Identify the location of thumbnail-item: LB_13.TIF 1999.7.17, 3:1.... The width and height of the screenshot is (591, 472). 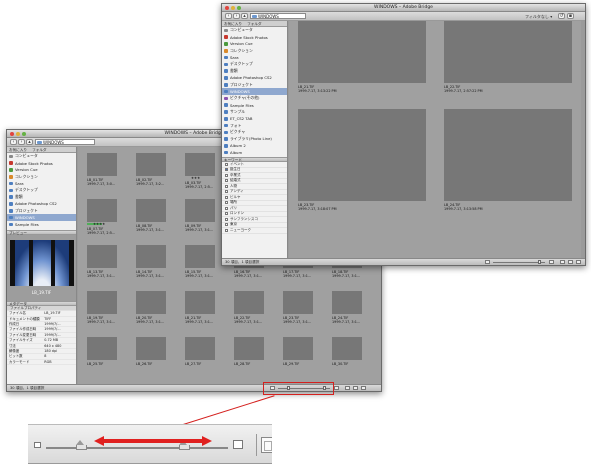
(102, 267).